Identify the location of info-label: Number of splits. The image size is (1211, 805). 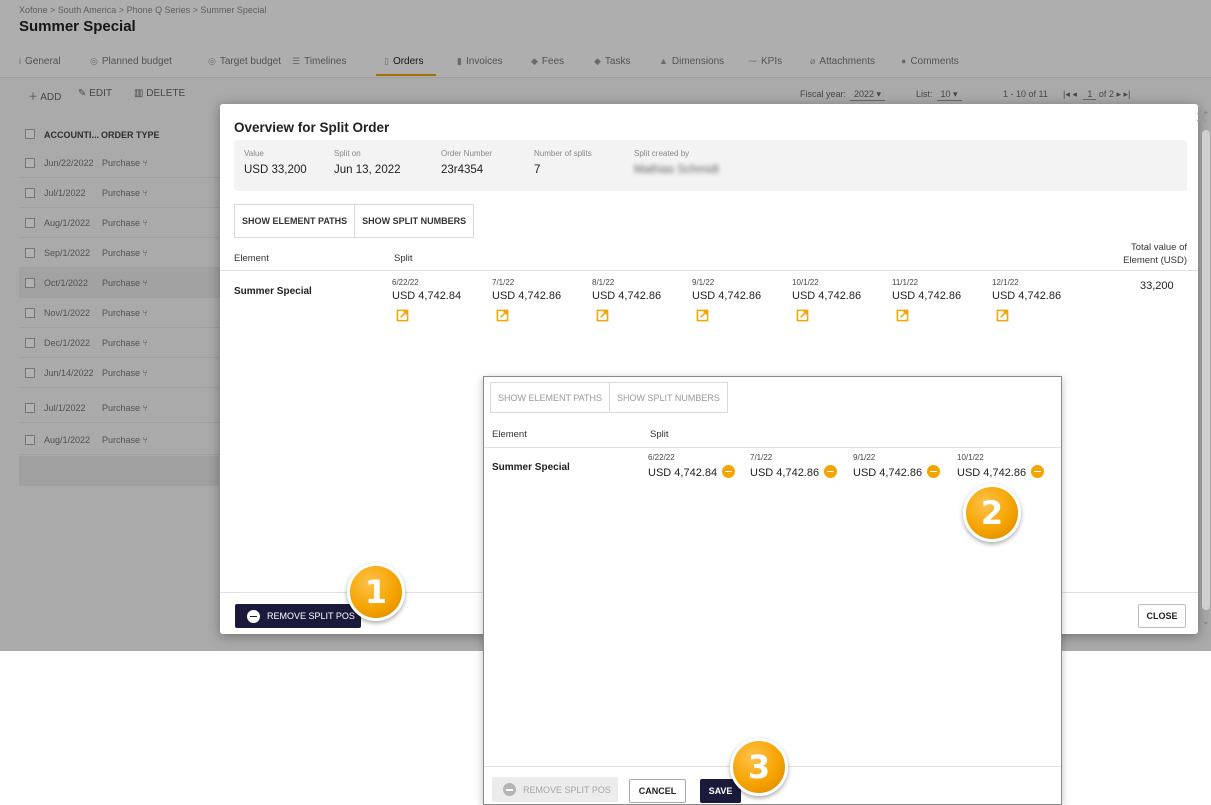
(563, 153).